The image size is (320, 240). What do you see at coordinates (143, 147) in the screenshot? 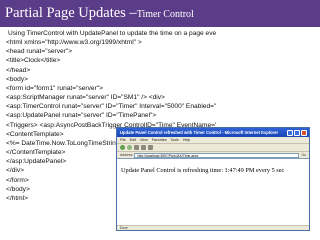
I see `refresh-icon` at bounding box center [143, 147].